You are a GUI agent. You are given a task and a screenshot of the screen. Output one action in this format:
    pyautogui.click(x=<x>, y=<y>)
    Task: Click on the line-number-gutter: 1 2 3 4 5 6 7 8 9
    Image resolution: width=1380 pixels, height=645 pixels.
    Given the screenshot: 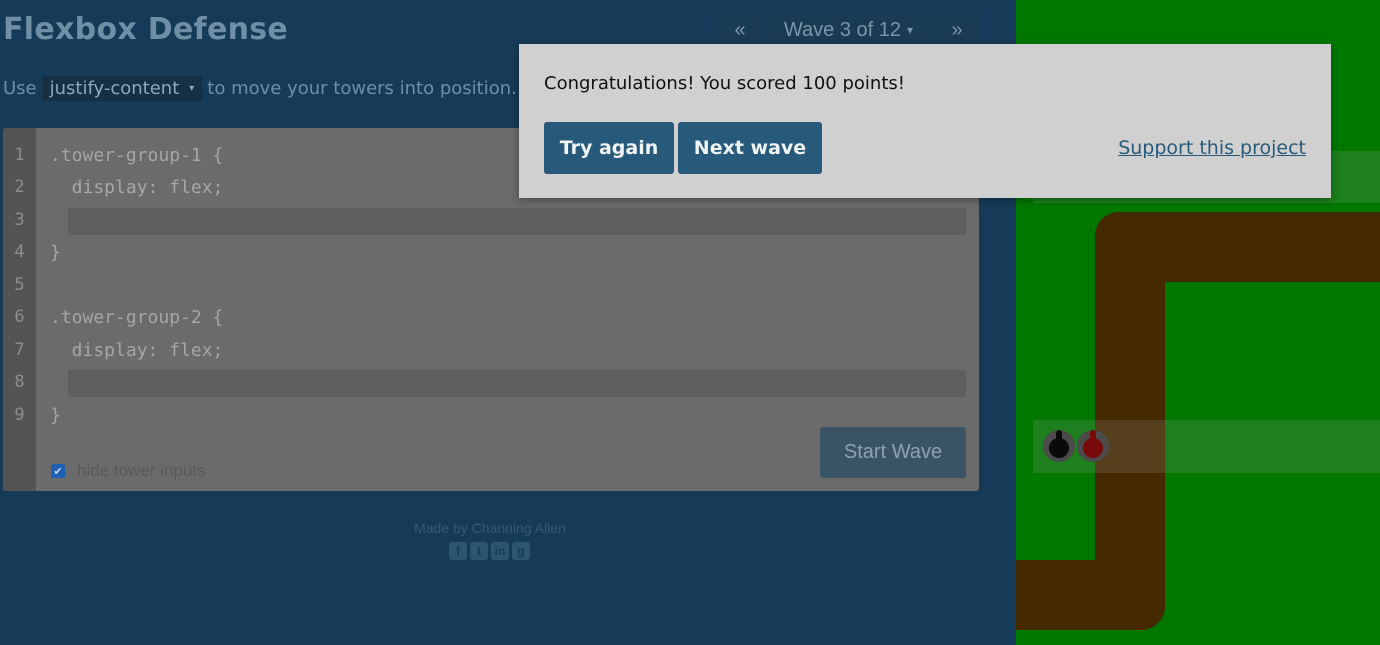 What is the action you would take?
    pyautogui.click(x=19, y=309)
    